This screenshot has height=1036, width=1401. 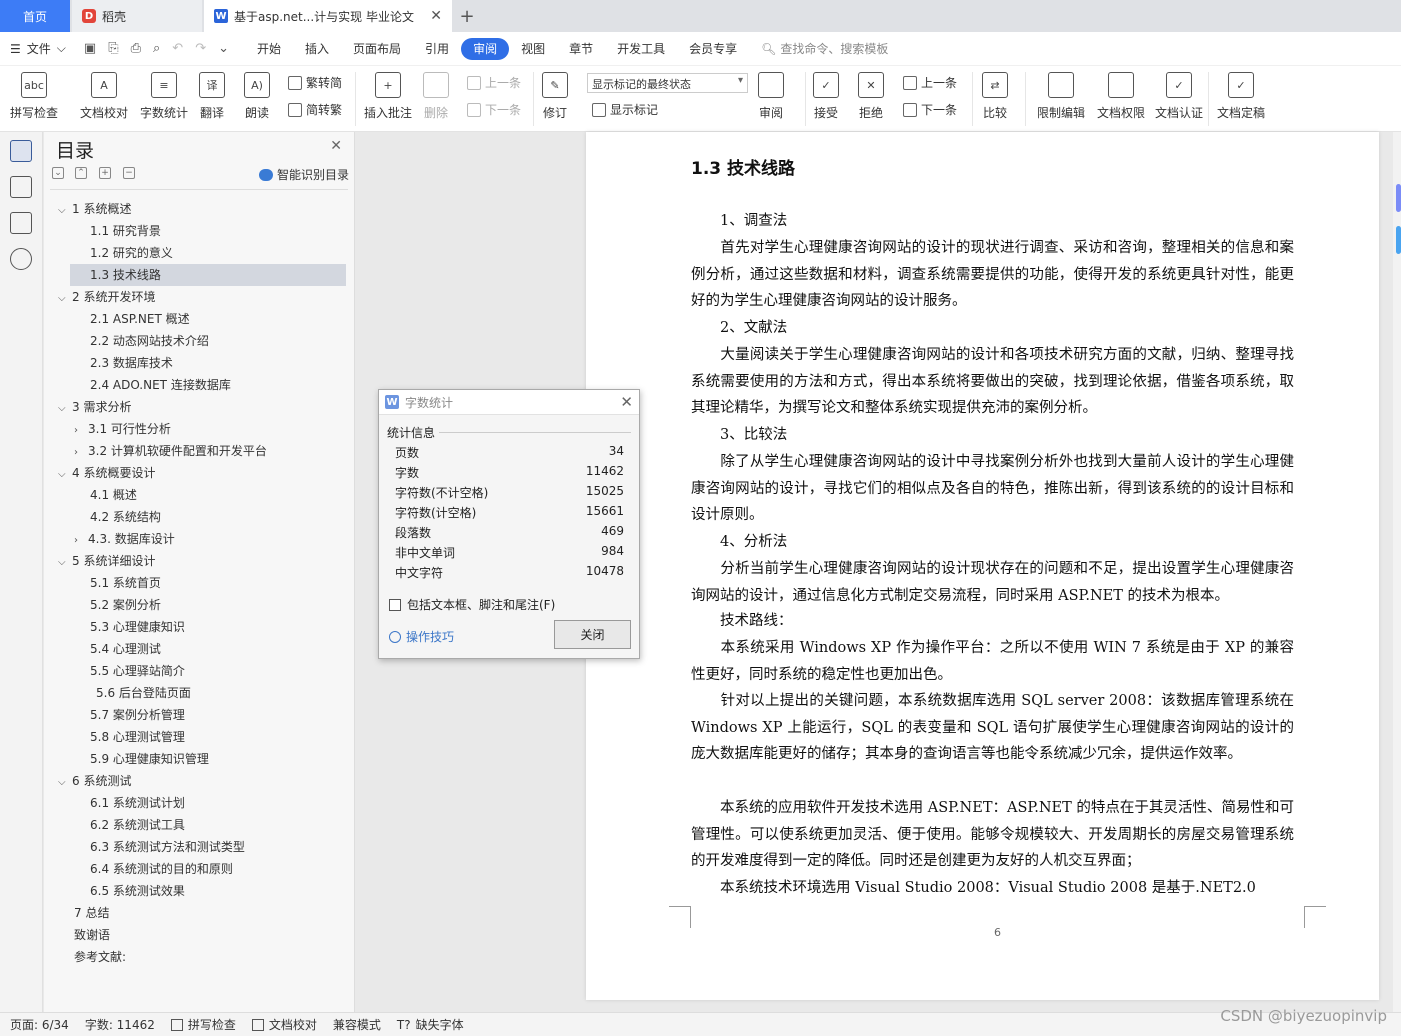 What do you see at coordinates (94, 407) in the screenshot?
I see `toc-item: ⌵ 3 需求分析` at bounding box center [94, 407].